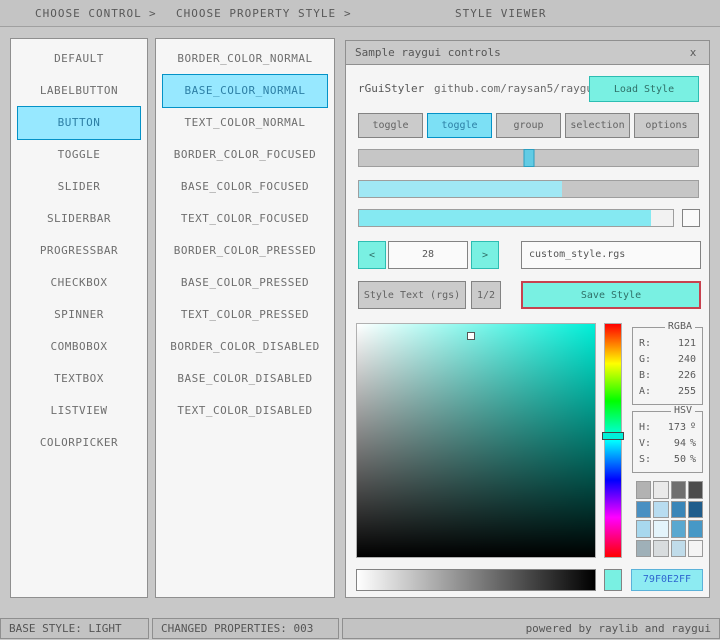  What do you see at coordinates (644, 89) in the screenshot?
I see `load-style-button: Load Style` at bounding box center [644, 89].